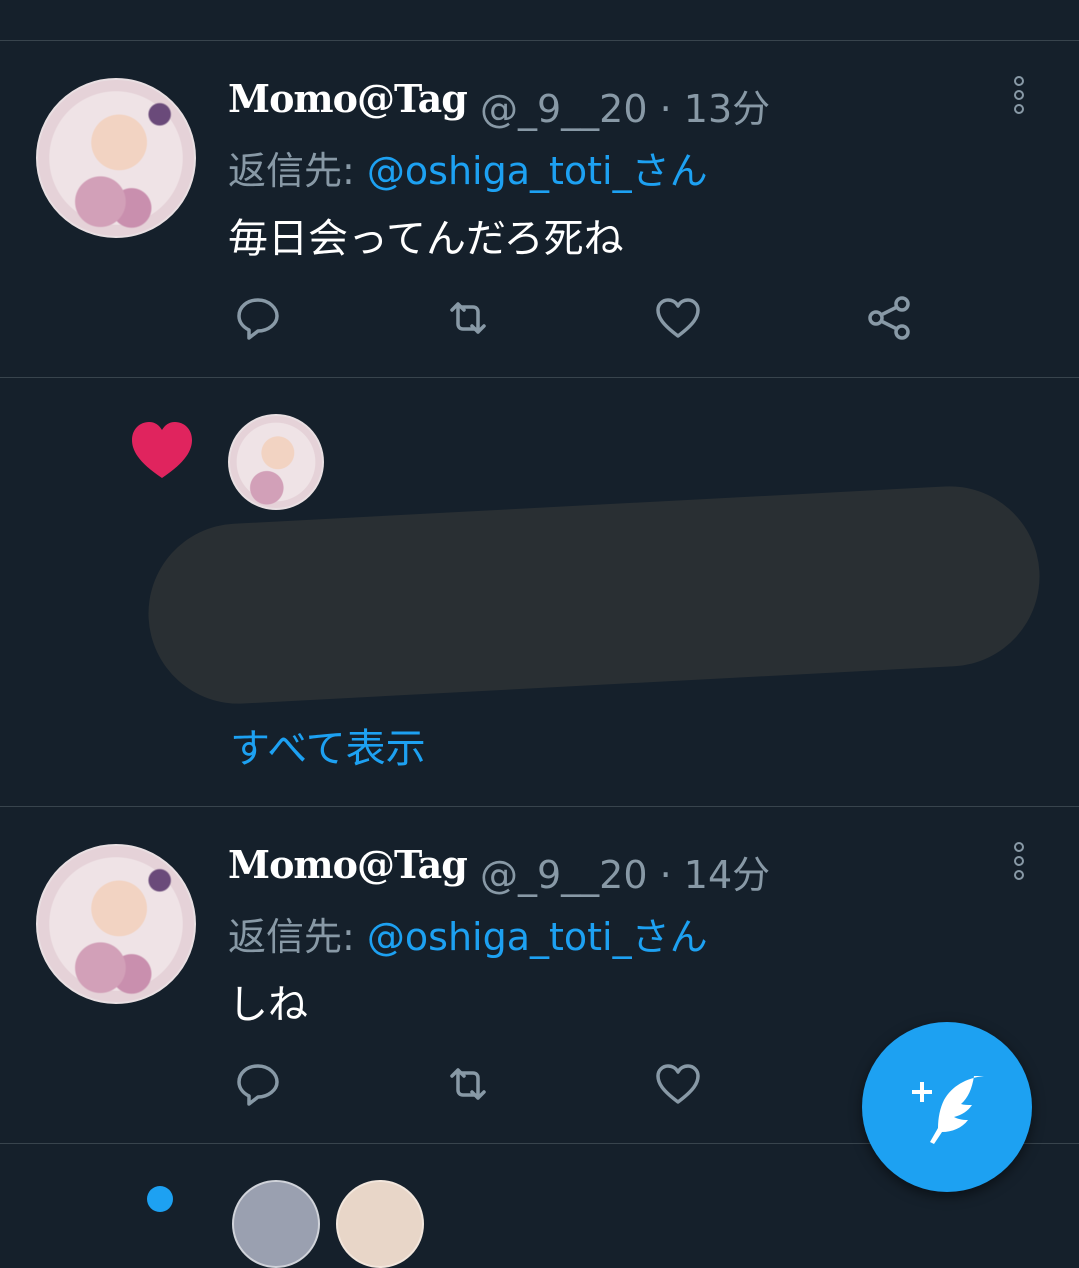 This screenshot has width=1079, height=1268. Describe the element at coordinates (539, 40) in the screenshot. I see `top-divider` at that location.